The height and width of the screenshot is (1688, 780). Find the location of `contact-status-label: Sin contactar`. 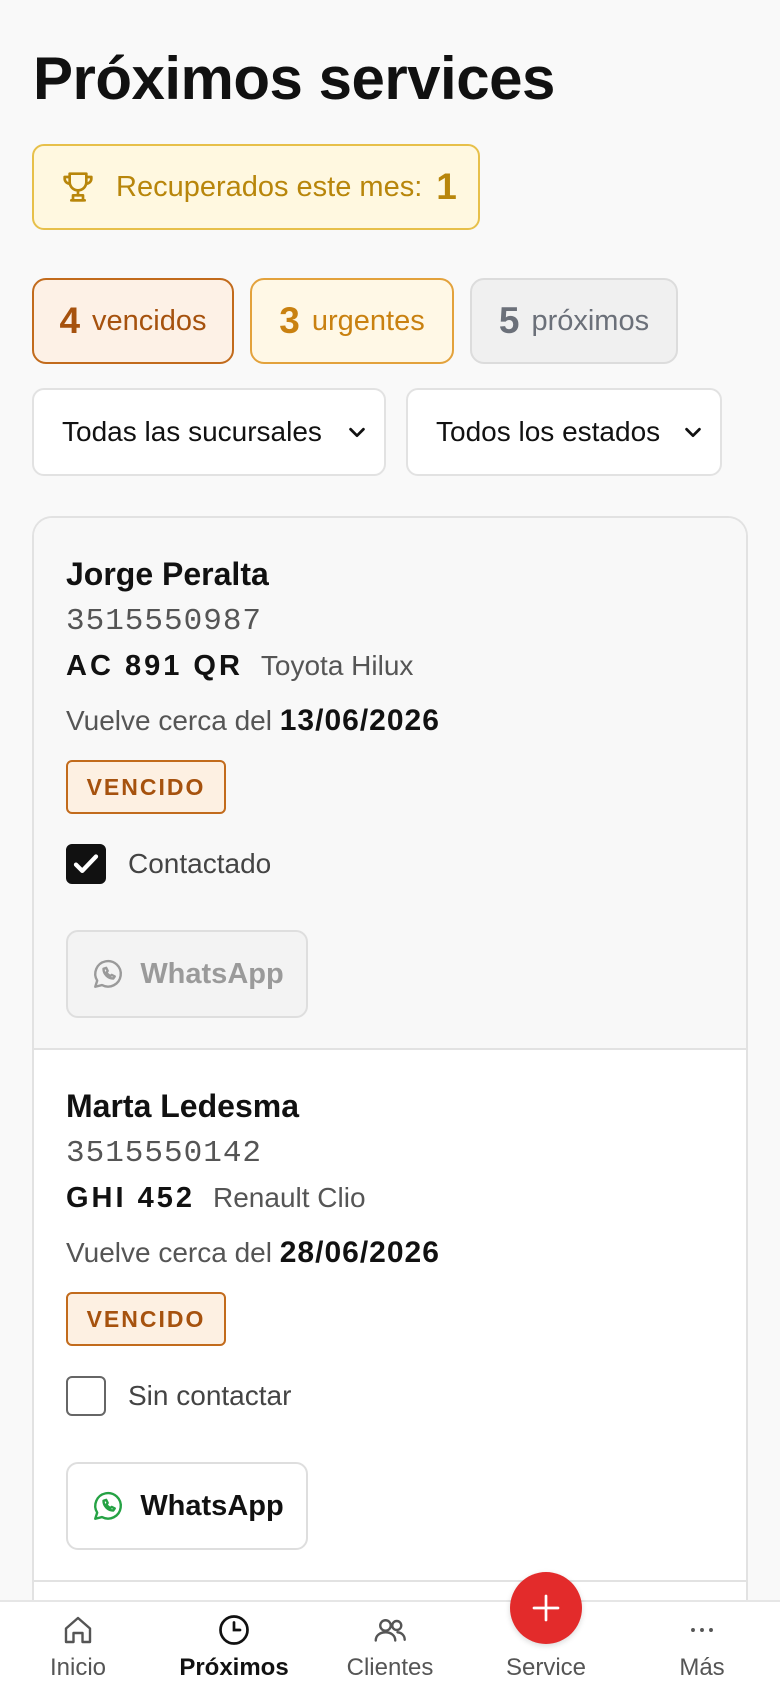

contact-status-label: Sin contactar is located at coordinates (210, 1395).